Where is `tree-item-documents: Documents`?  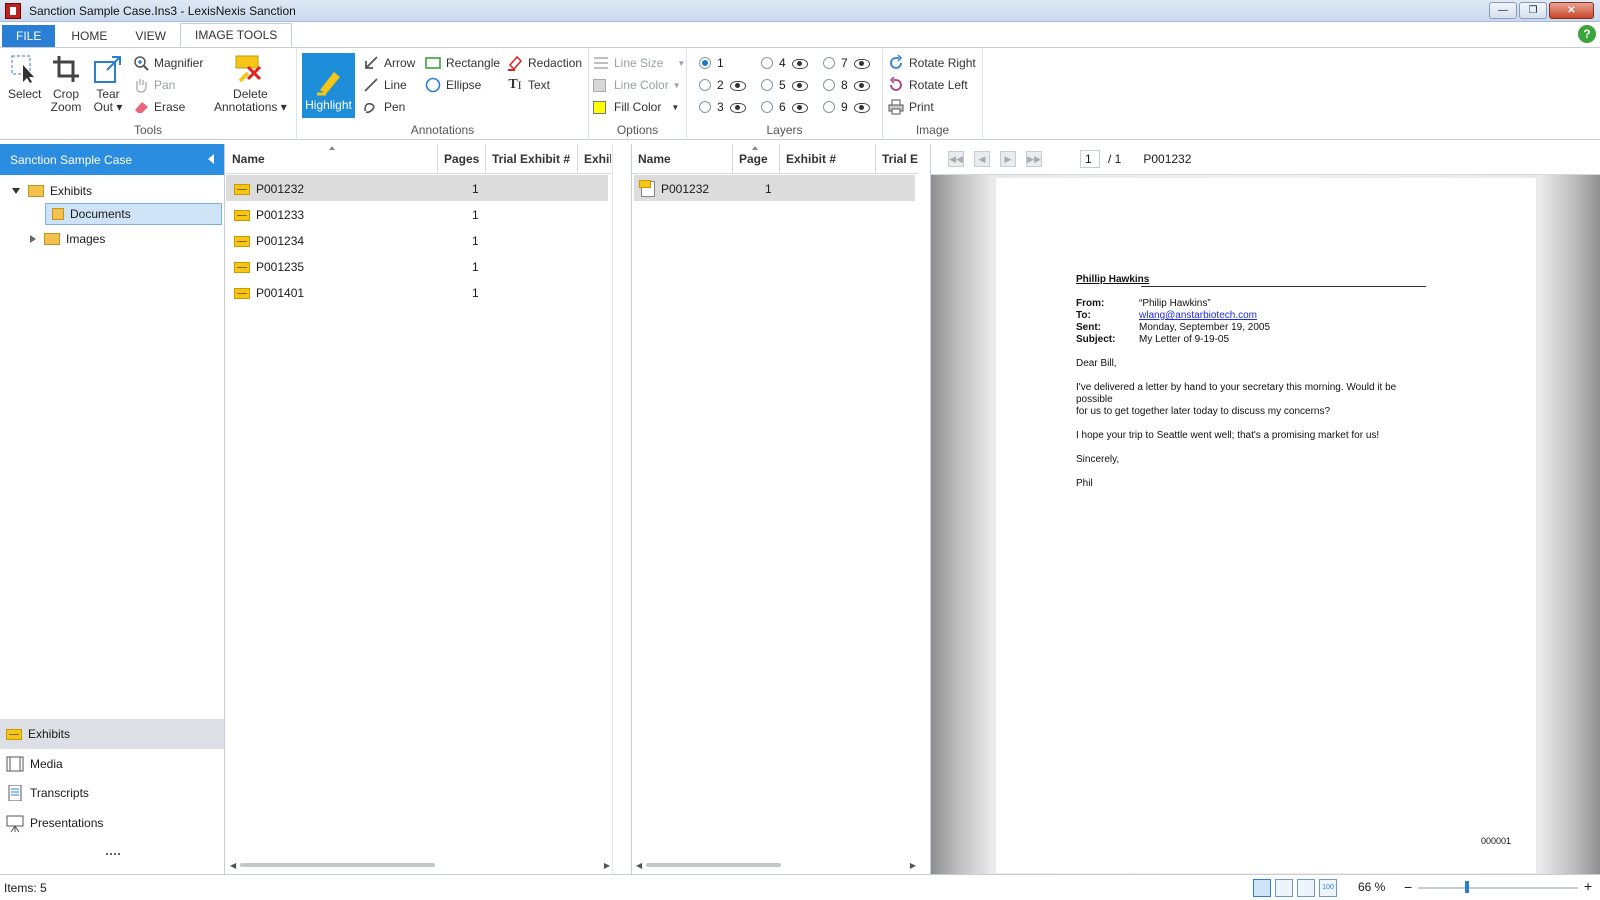
tree-item-documents: Documents is located at coordinates (133, 214).